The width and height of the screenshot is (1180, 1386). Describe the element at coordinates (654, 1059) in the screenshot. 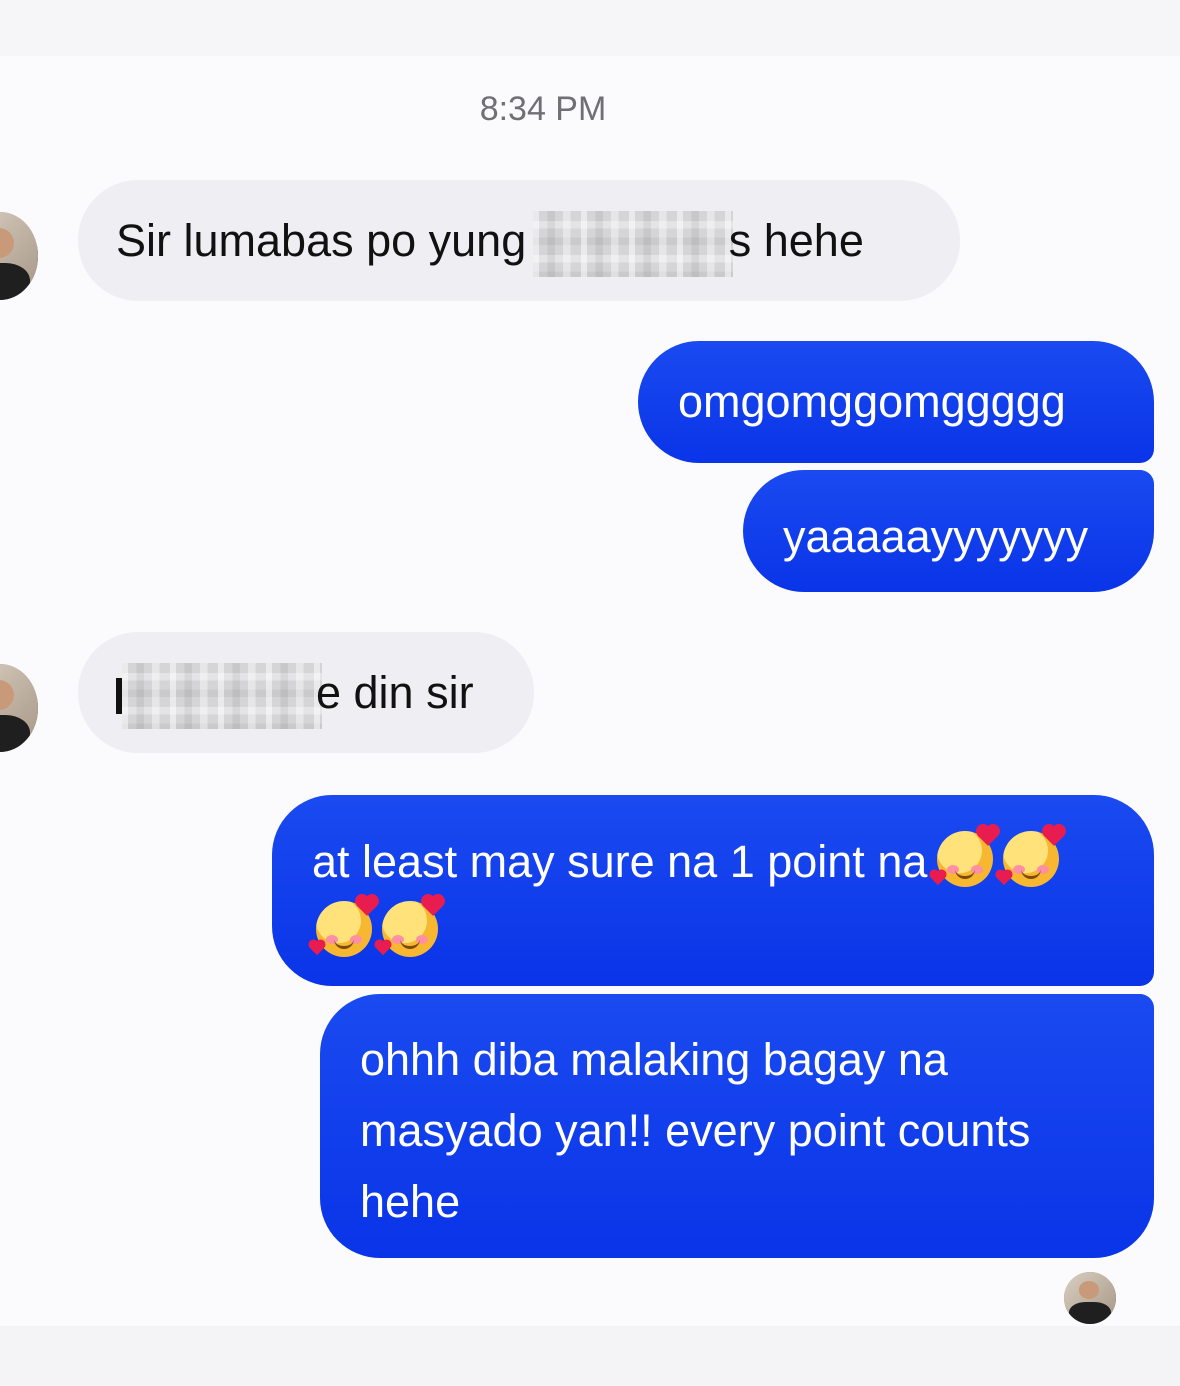

I see `message-text: ohhh diba malaking bagay na` at that location.